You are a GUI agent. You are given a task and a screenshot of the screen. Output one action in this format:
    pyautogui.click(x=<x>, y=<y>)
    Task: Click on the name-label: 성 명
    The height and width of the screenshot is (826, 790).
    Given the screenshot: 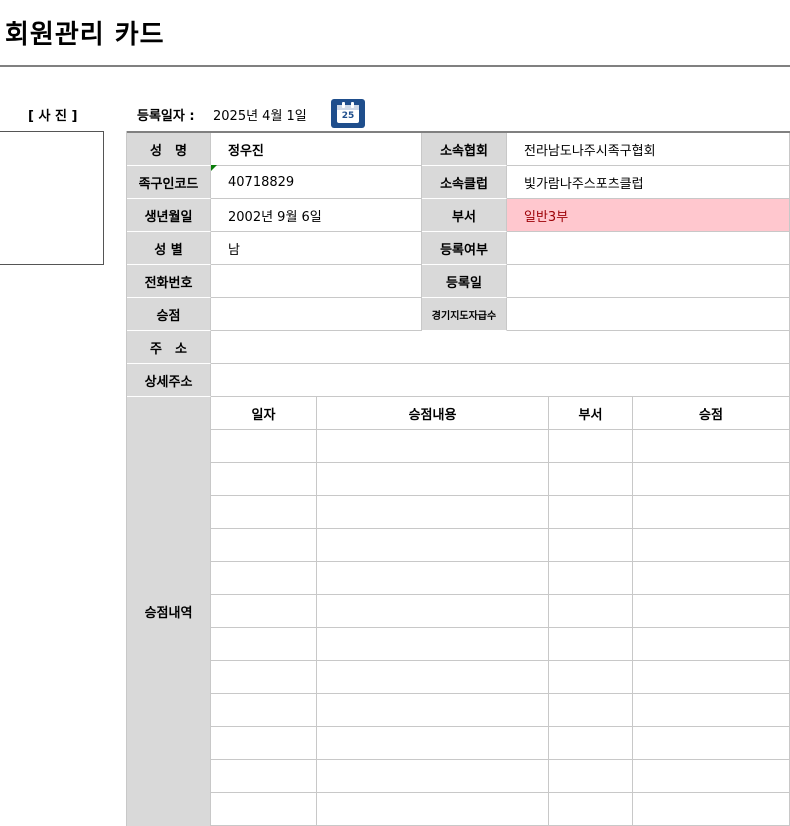 What is the action you would take?
    pyautogui.click(x=169, y=149)
    